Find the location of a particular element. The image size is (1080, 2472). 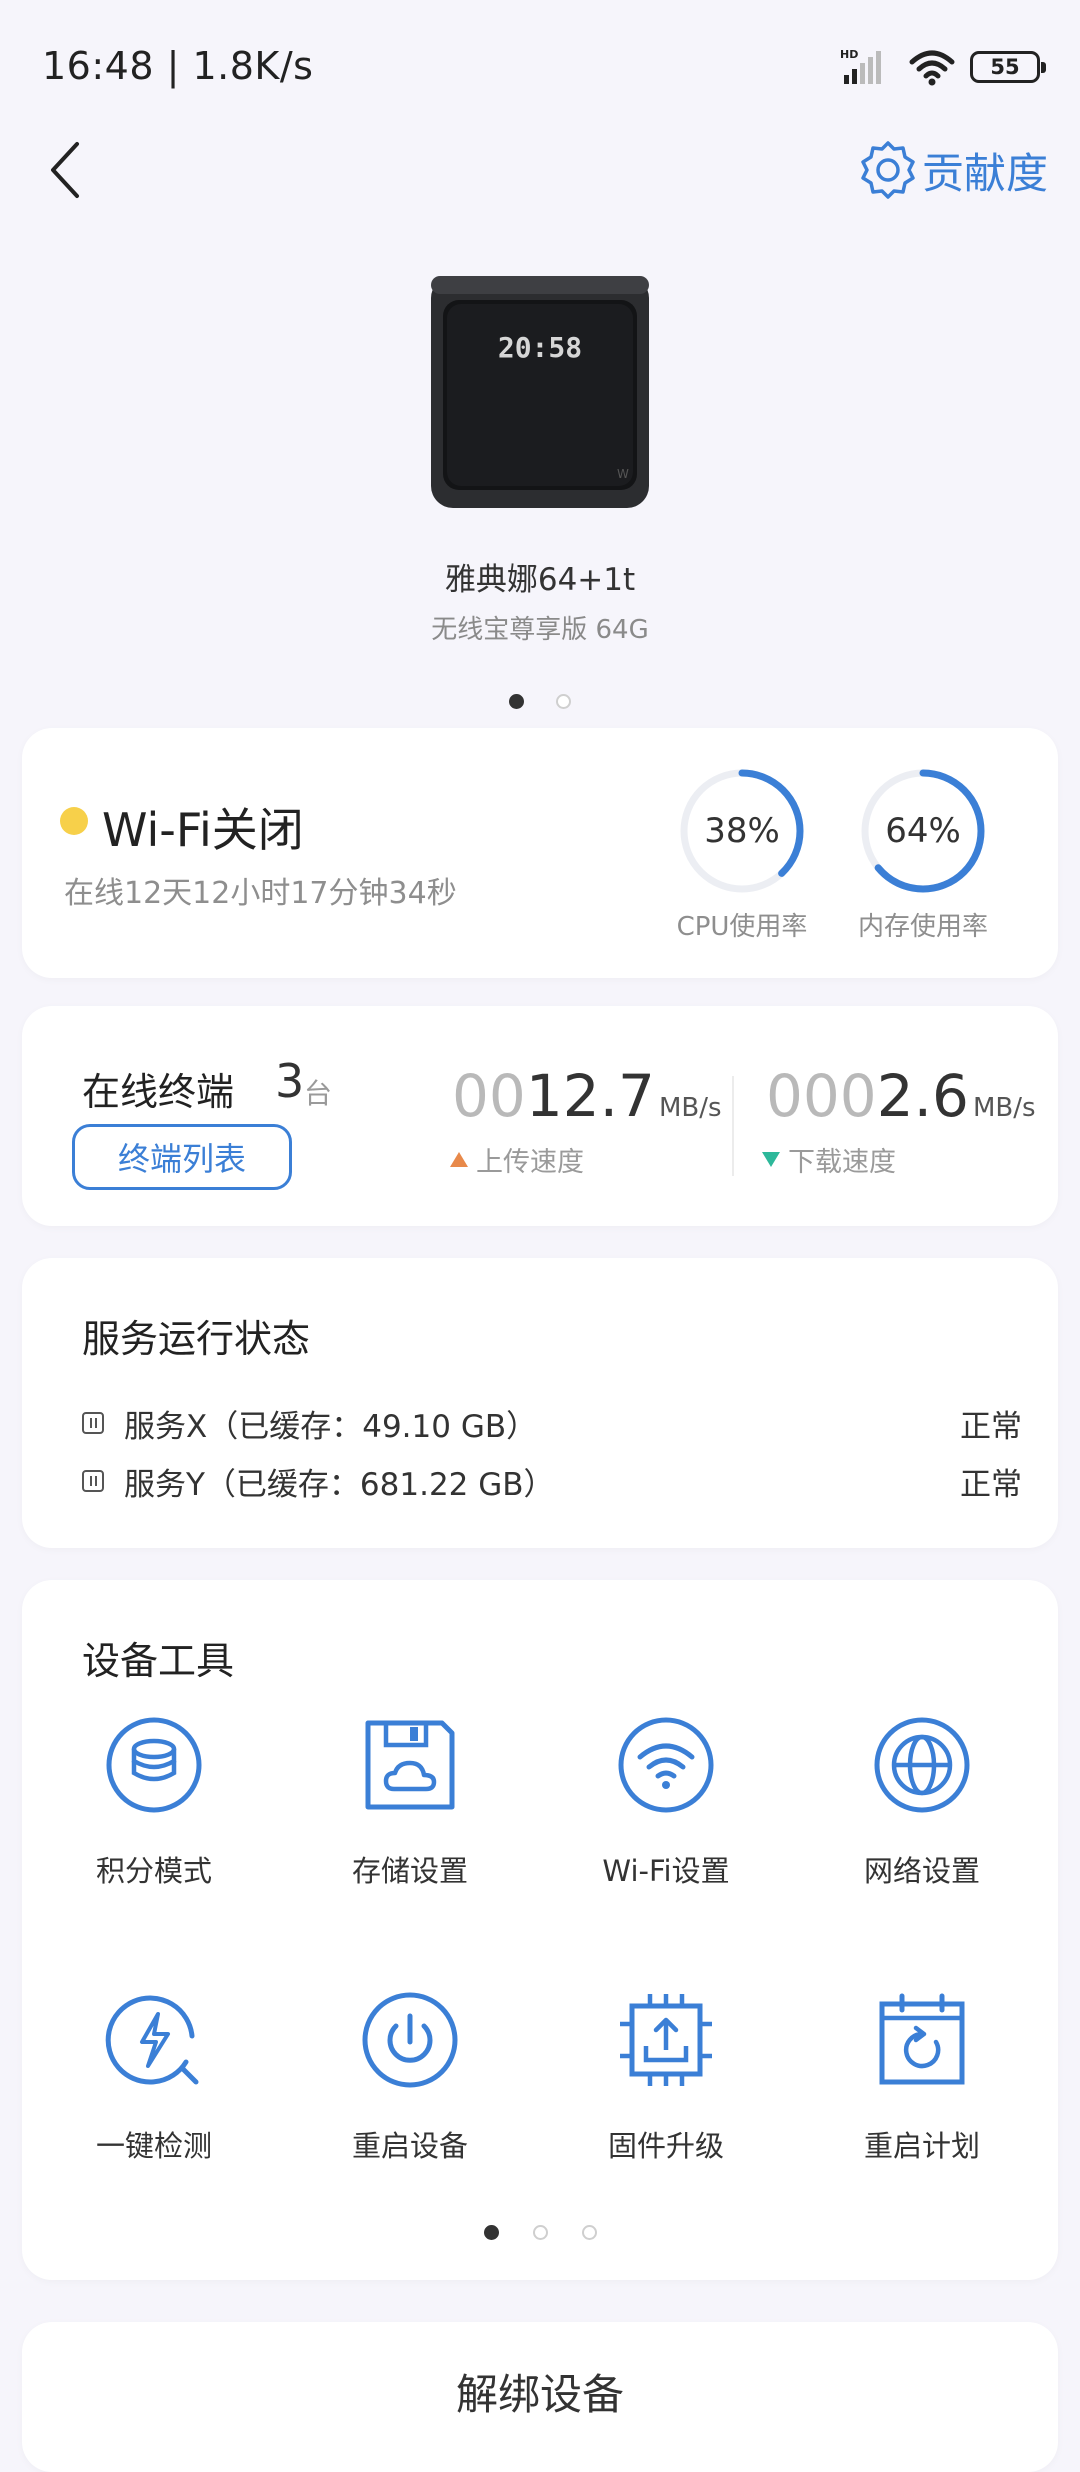

tool-restart-schedule: 重启计划 is located at coordinates (922, 2075).